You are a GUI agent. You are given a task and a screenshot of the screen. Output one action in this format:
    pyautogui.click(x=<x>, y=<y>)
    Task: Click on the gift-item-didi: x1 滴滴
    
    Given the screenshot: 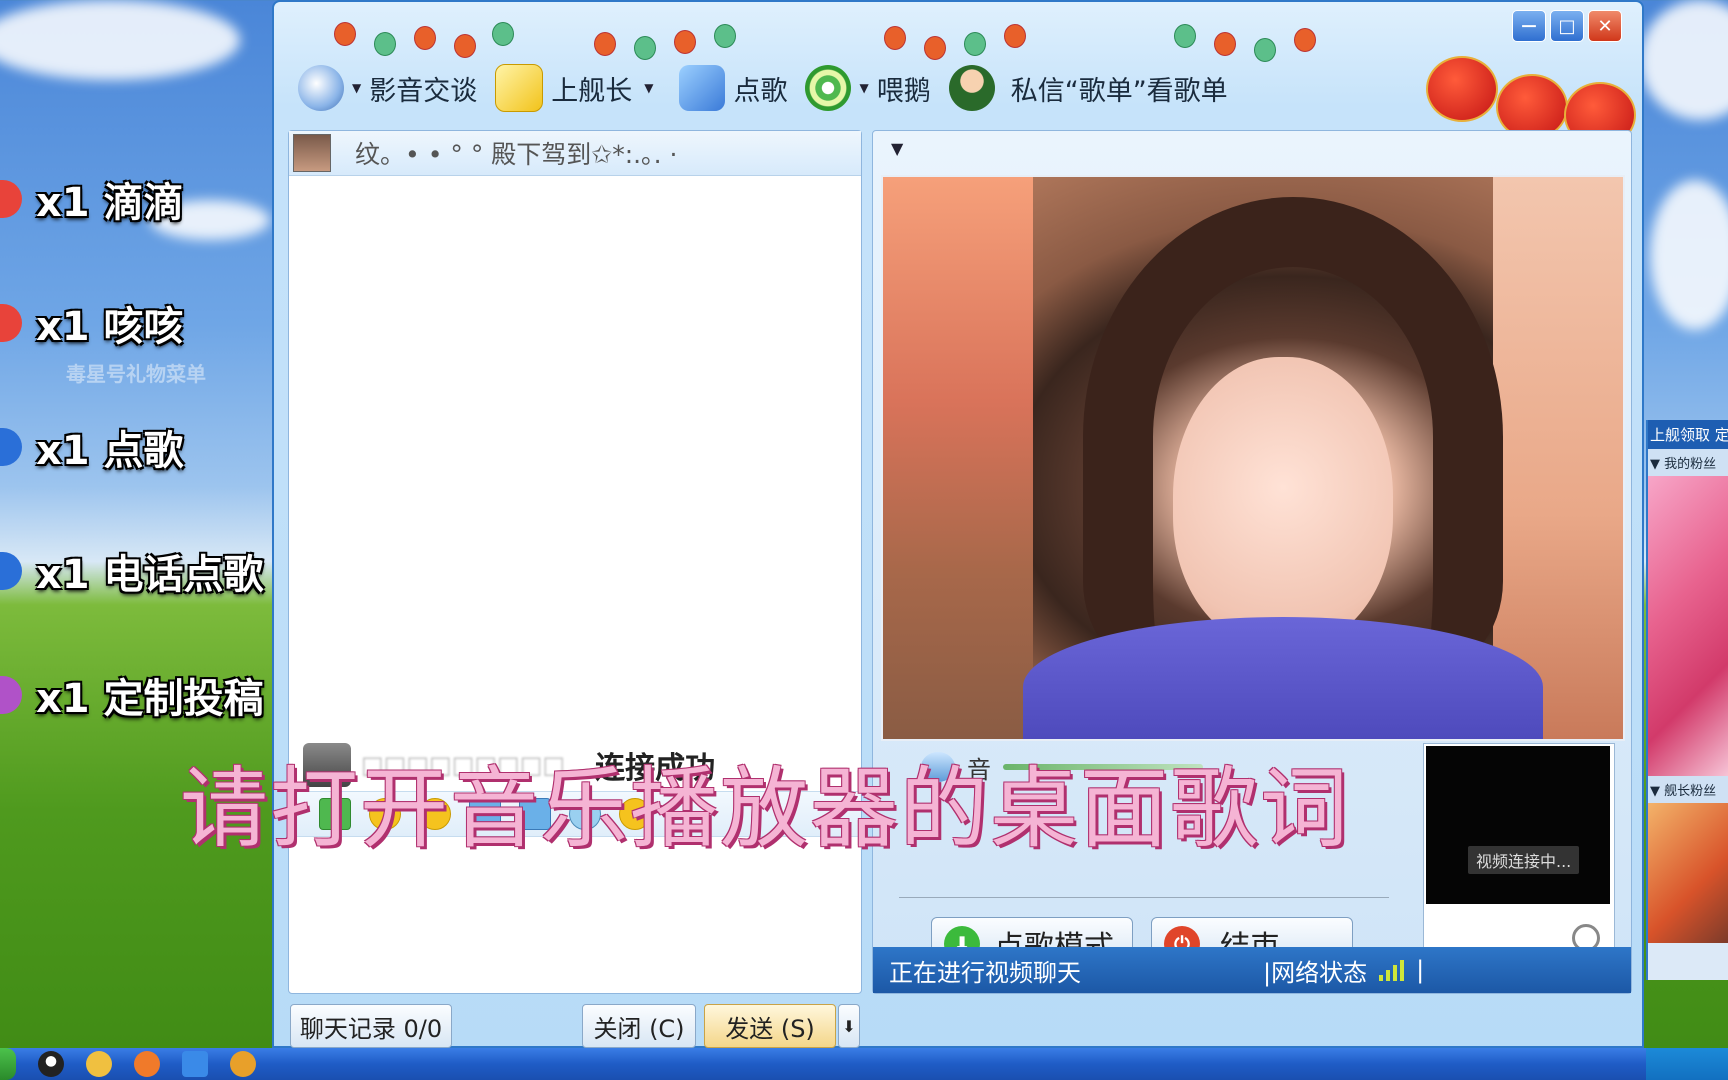 What is the action you would take?
    pyautogui.click(x=92, y=199)
    